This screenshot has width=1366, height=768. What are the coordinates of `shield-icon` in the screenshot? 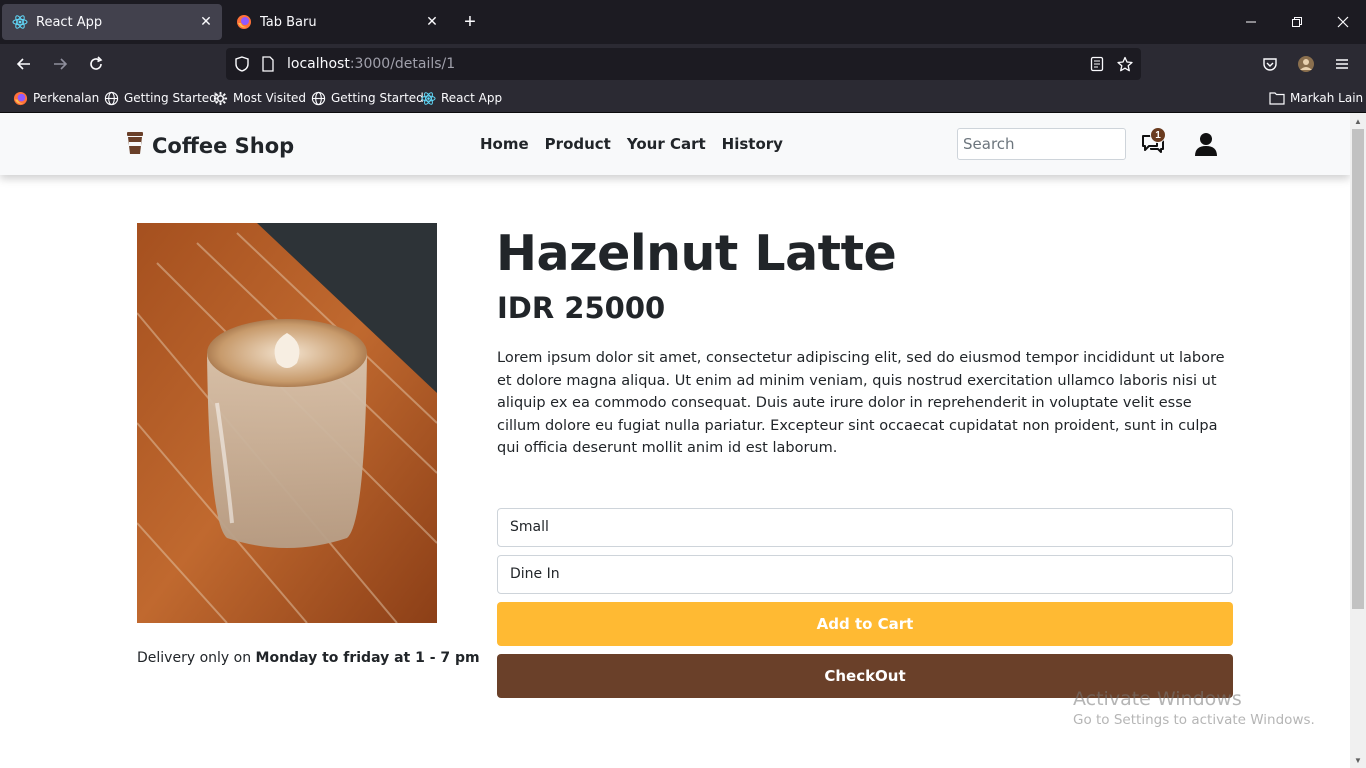 It's located at (242, 64).